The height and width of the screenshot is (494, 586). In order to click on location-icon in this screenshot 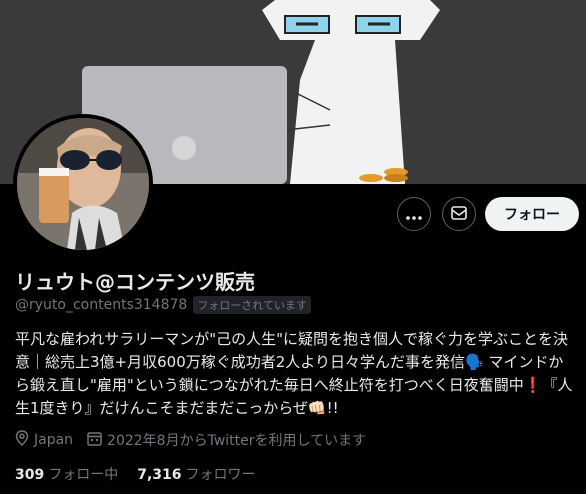, I will do `click(24, 440)`.